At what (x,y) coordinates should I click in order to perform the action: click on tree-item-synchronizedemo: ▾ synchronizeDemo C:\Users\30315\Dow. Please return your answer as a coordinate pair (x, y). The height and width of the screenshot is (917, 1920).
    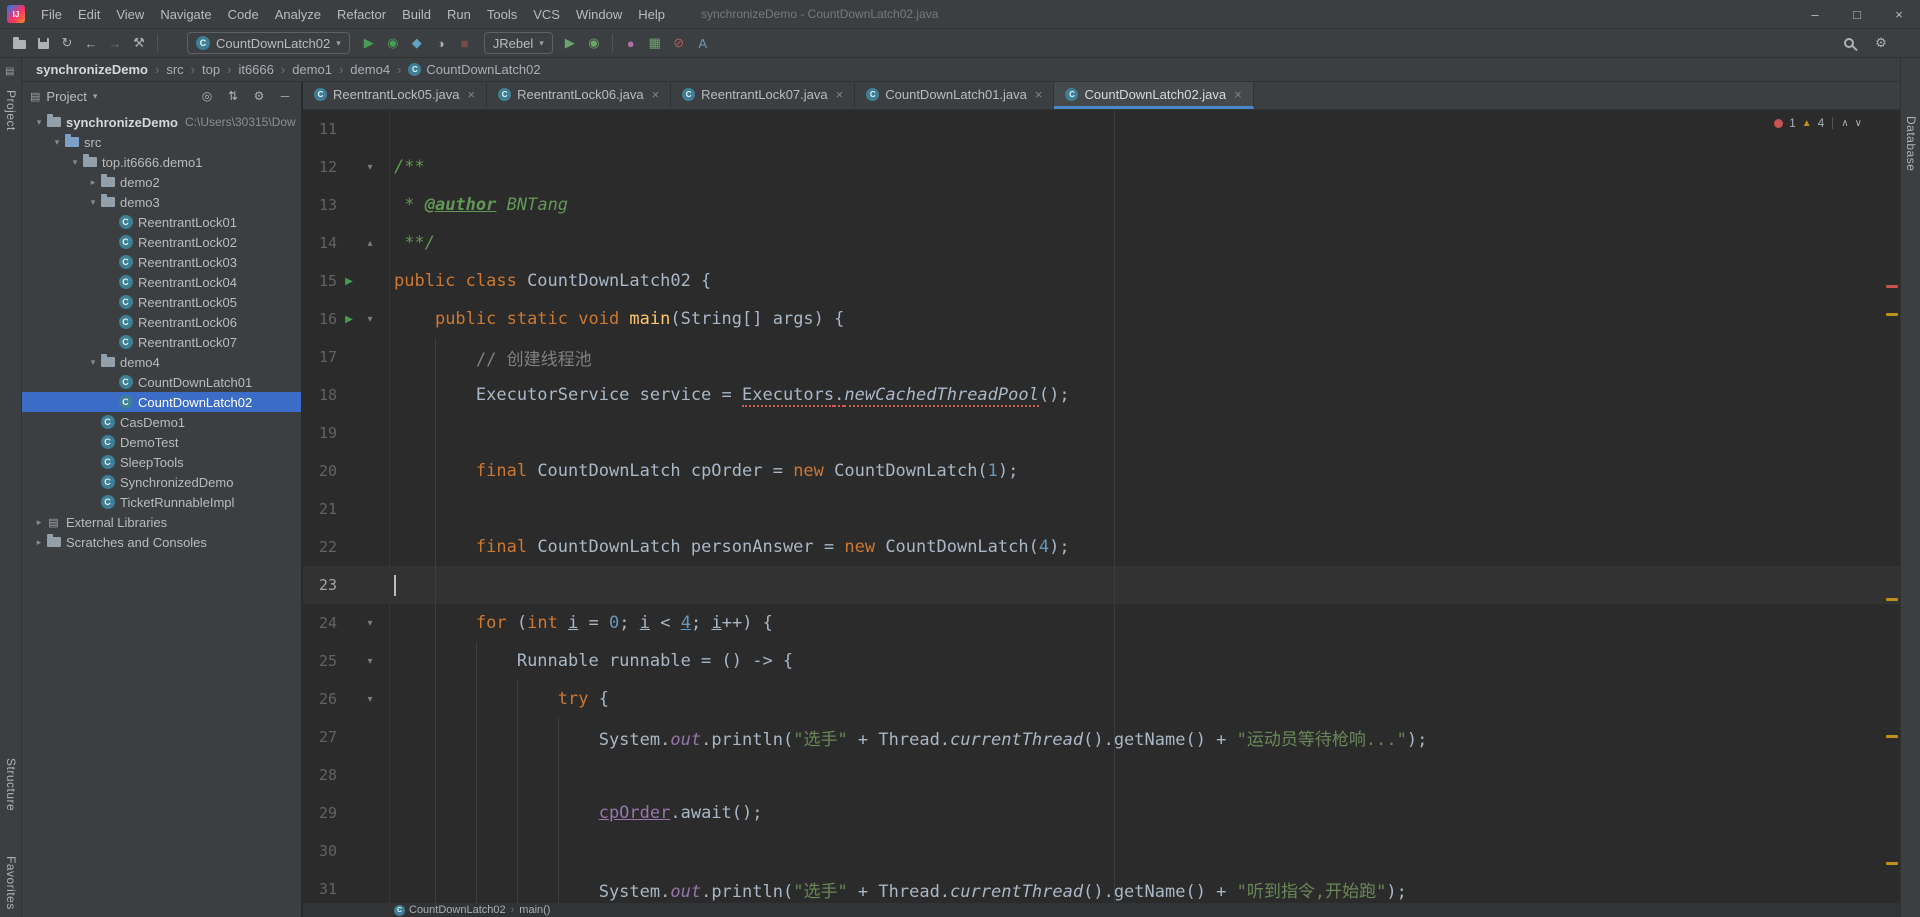
    Looking at the image, I should click on (161, 122).